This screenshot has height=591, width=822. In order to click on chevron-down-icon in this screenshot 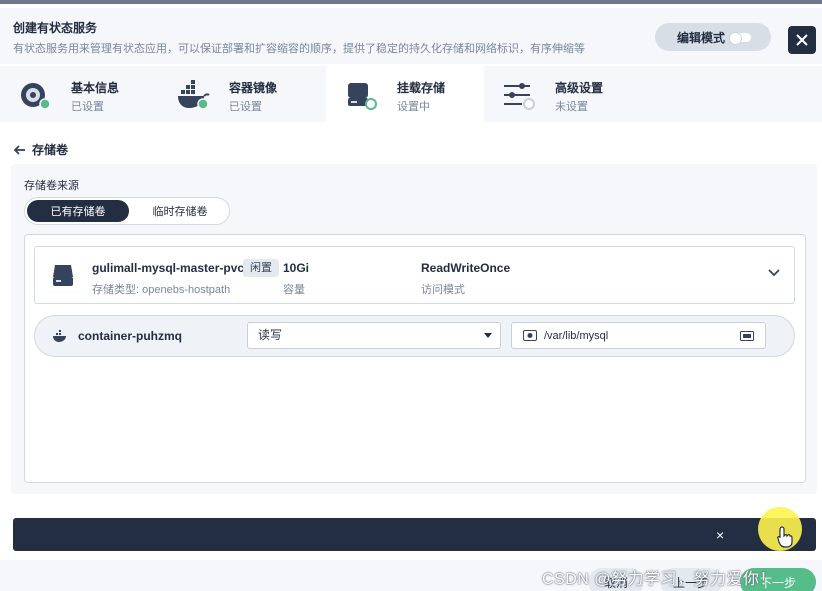, I will do `click(774, 273)`.